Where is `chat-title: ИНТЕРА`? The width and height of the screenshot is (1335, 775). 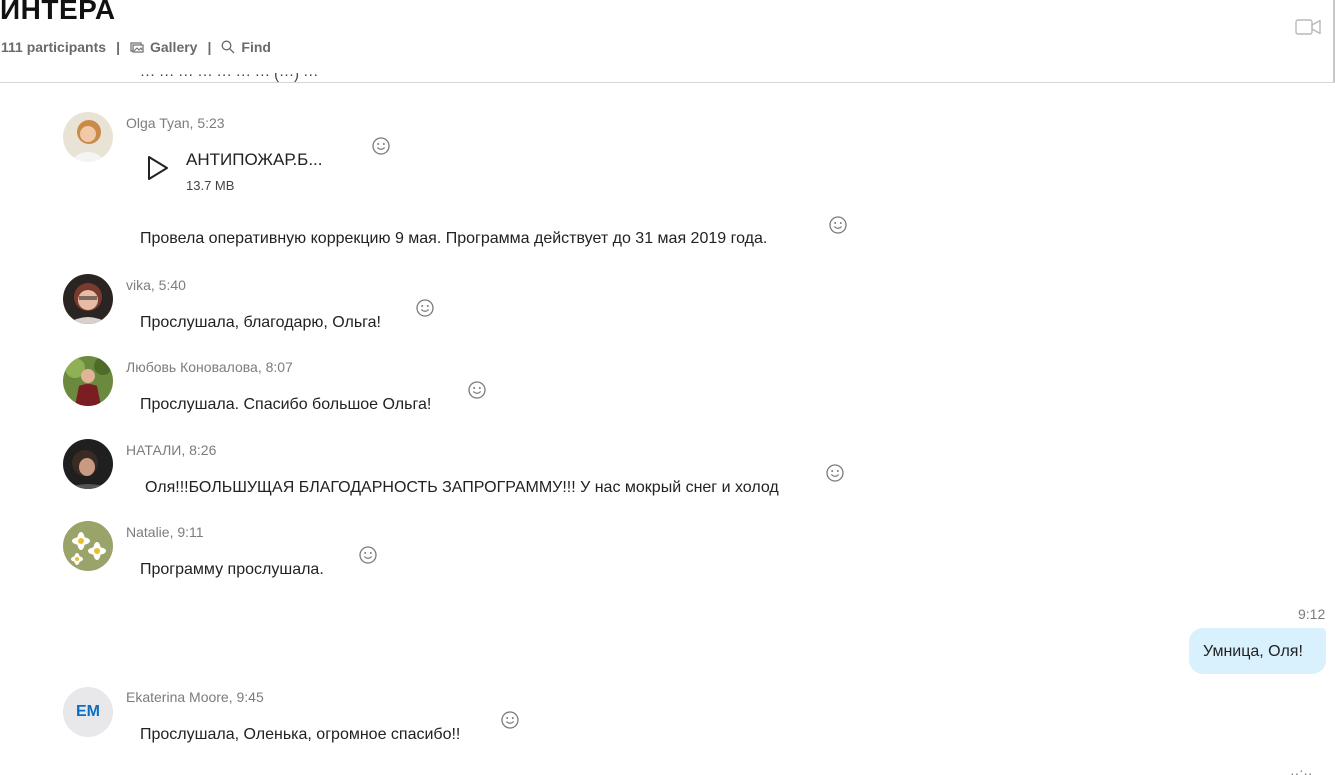 chat-title: ИНТЕРА is located at coordinates (58, 12).